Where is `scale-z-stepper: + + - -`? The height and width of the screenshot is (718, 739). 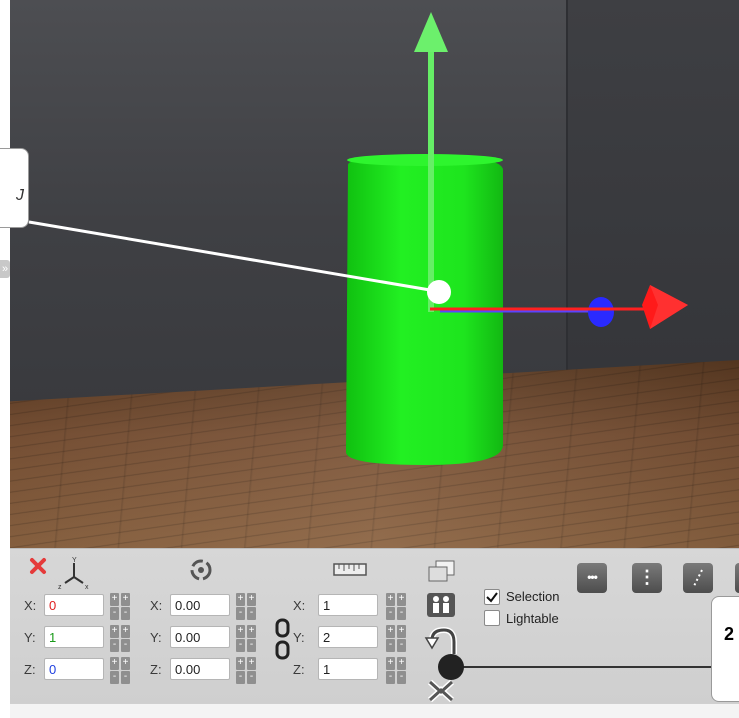 scale-z-stepper: + + - - is located at coordinates (397, 672).